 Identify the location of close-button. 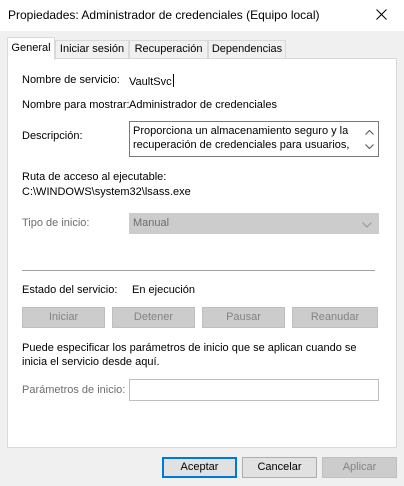
(381, 15).